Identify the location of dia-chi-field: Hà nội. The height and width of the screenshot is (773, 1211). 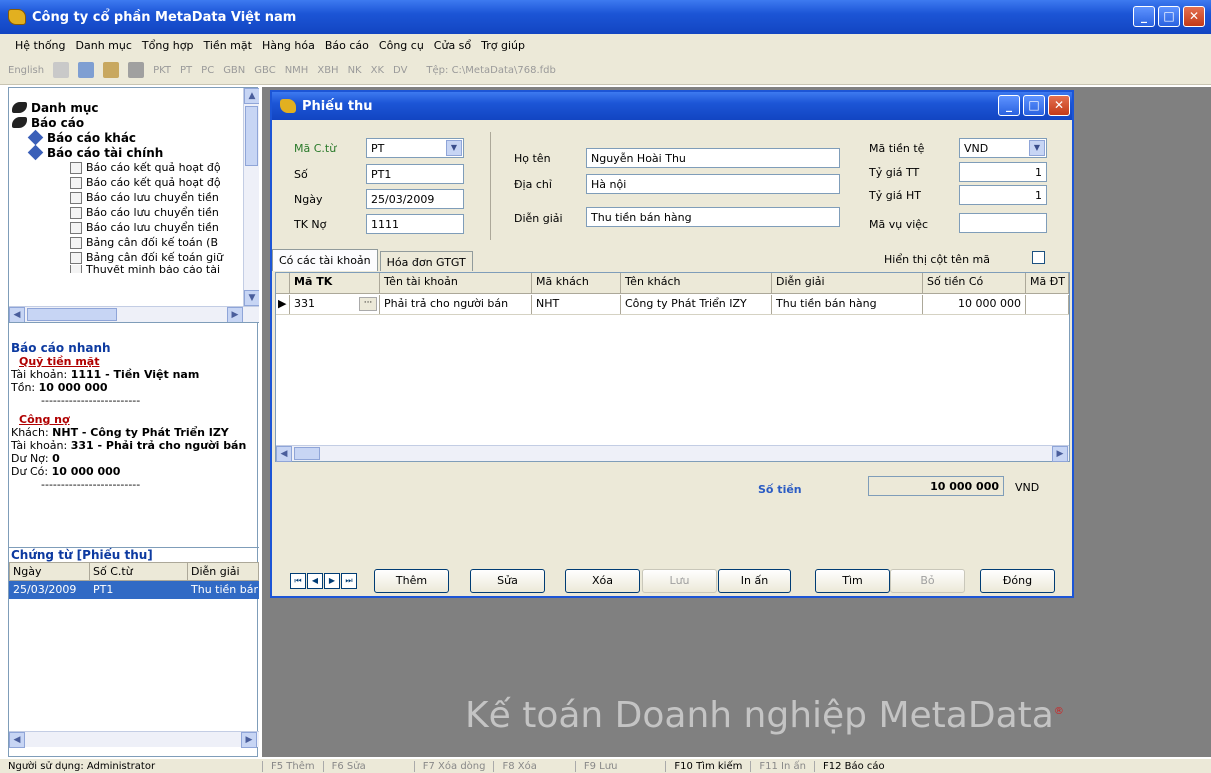
(713, 184).